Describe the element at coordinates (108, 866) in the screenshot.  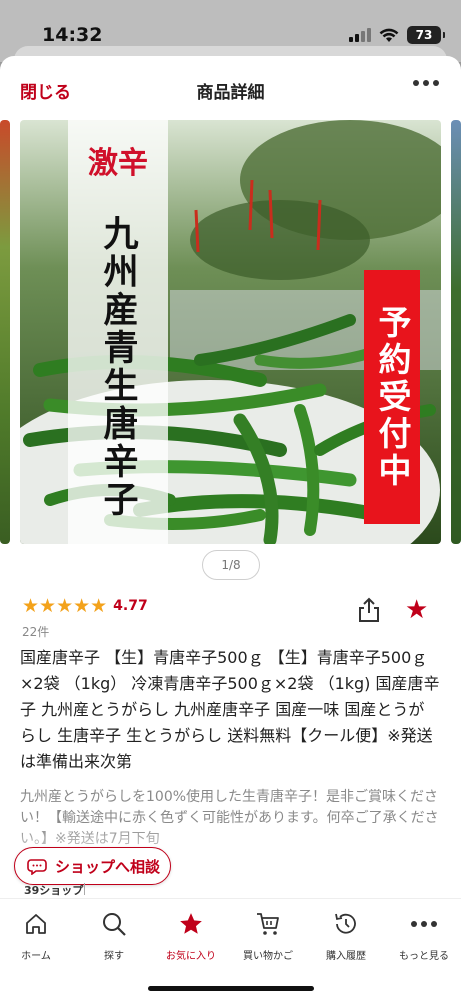
I see `consult-label: ショップへ相談` at that location.